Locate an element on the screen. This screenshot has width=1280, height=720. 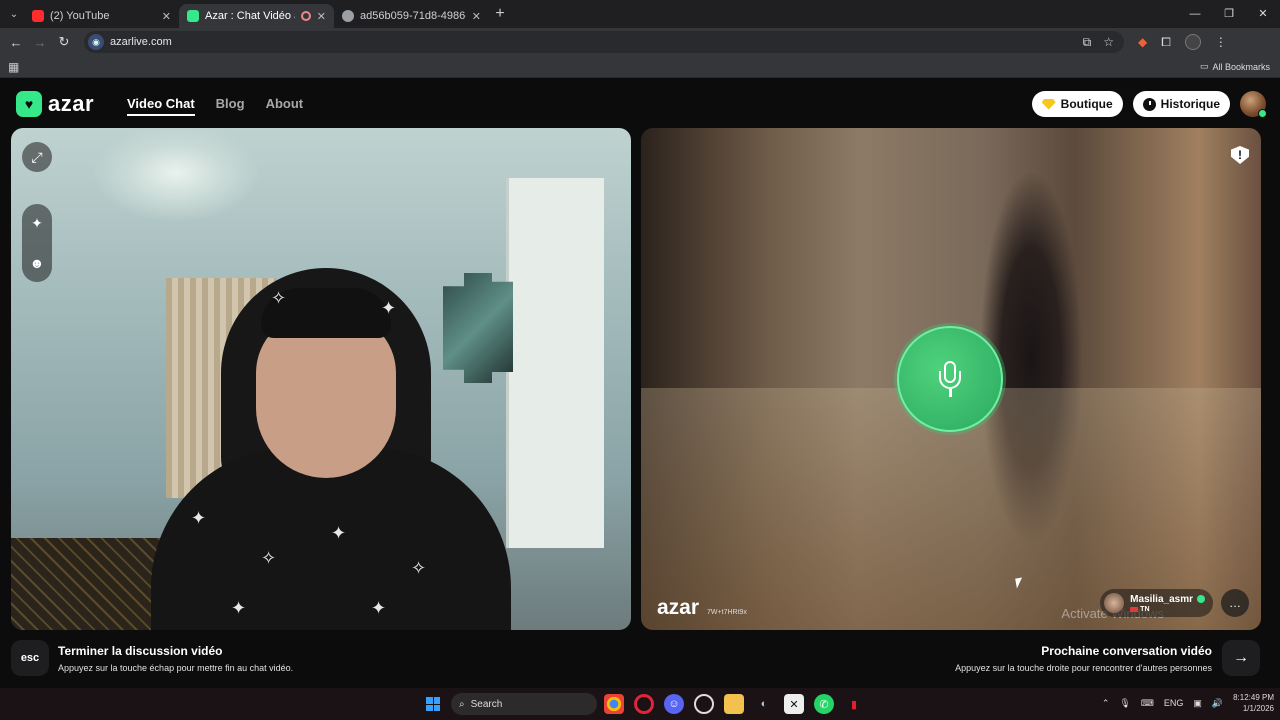
nav-blog: Blog is located at coordinates (230, 106).